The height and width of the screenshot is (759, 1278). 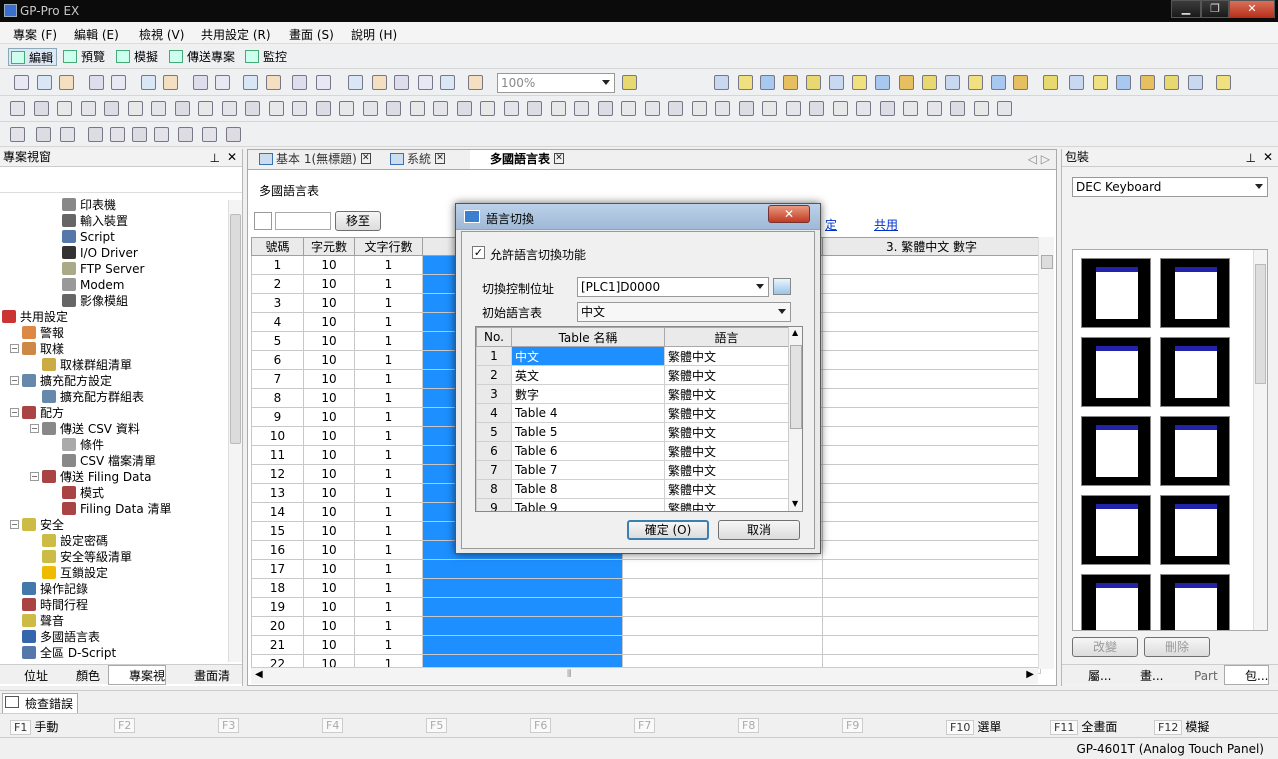 I want to click on menu-common-settings: 共用設定 (R), so click(x=236, y=34).